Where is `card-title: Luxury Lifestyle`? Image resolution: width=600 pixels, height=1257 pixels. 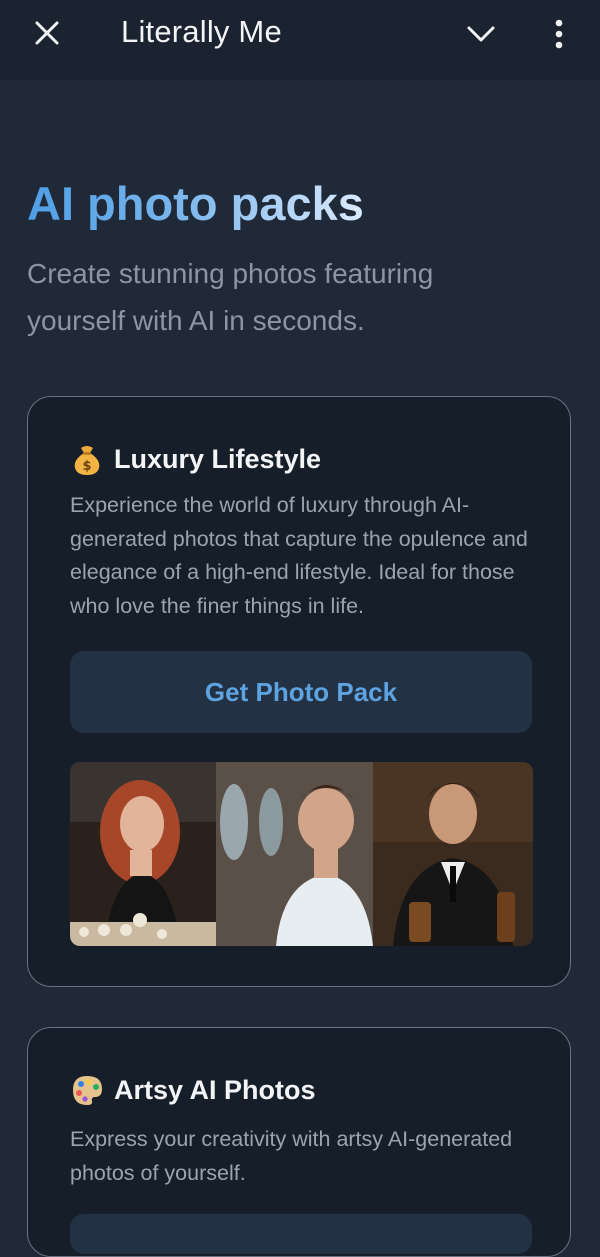
card-title: Luxury Lifestyle is located at coordinates (218, 458).